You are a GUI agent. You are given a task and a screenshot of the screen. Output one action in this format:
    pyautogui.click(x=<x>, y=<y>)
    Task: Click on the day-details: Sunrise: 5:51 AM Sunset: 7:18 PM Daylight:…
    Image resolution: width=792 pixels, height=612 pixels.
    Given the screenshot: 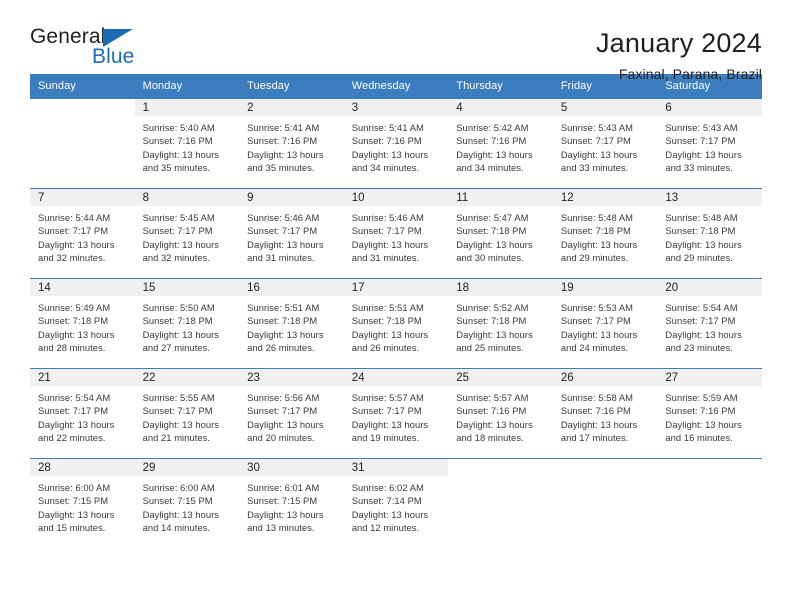 What is the action you would take?
    pyautogui.click(x=396, y=325)
    